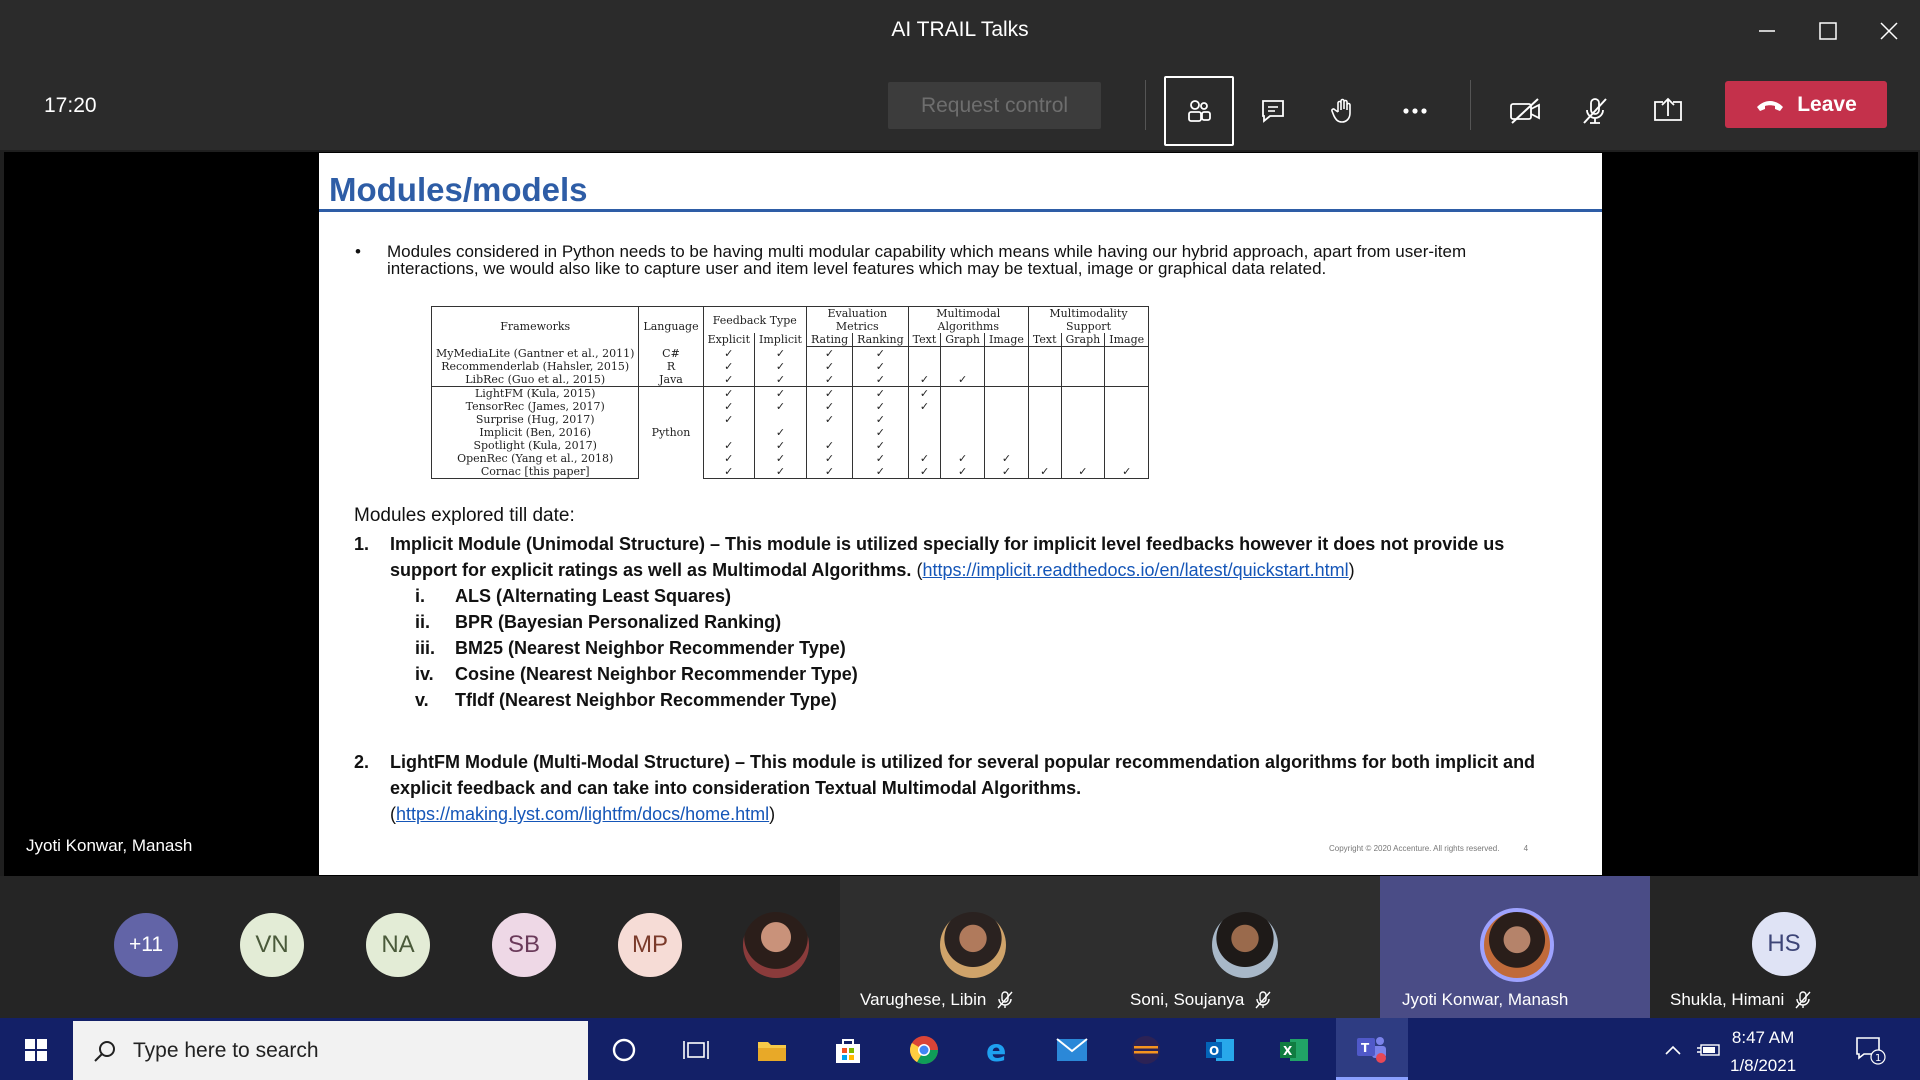  Describe the element at coordinates (696, 1050) in the screenshot. I see `task-view-button` at that location.